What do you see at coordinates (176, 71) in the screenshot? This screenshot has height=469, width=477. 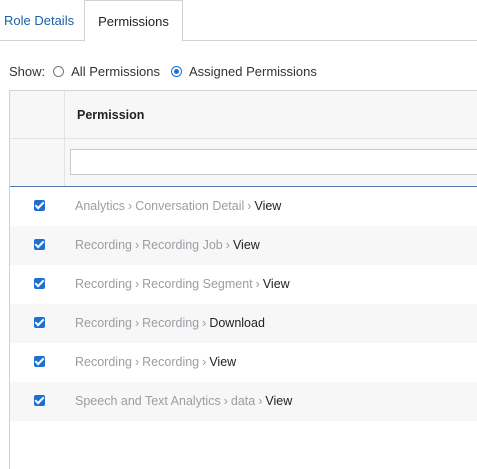 I see `assigned-permissions-radio` at bounding box center [176, 71].